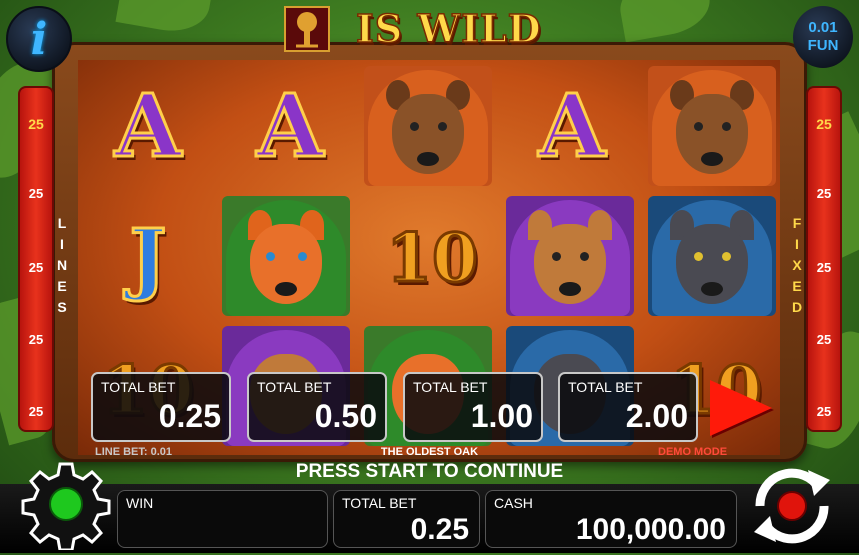  I want to click on symbol-j: J, so click(148, 258).